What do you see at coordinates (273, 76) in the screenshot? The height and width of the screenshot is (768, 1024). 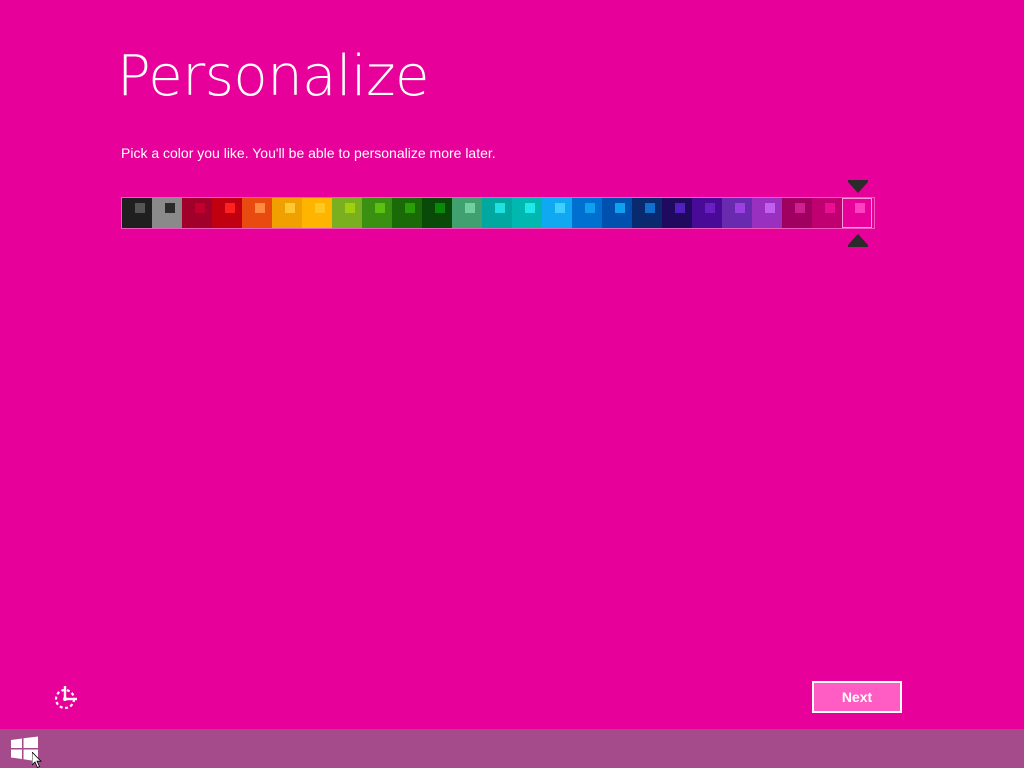 I see `page-title: Personalize` at bounding box center [273, 76].